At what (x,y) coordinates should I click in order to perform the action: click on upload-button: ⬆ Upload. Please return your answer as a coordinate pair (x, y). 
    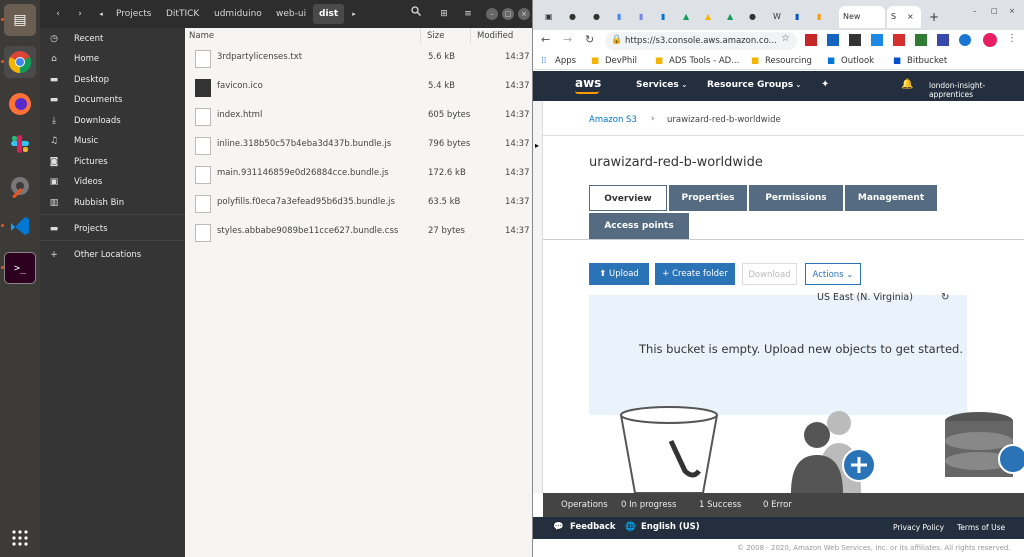
    Looking at the image, I should click on (619, 274).